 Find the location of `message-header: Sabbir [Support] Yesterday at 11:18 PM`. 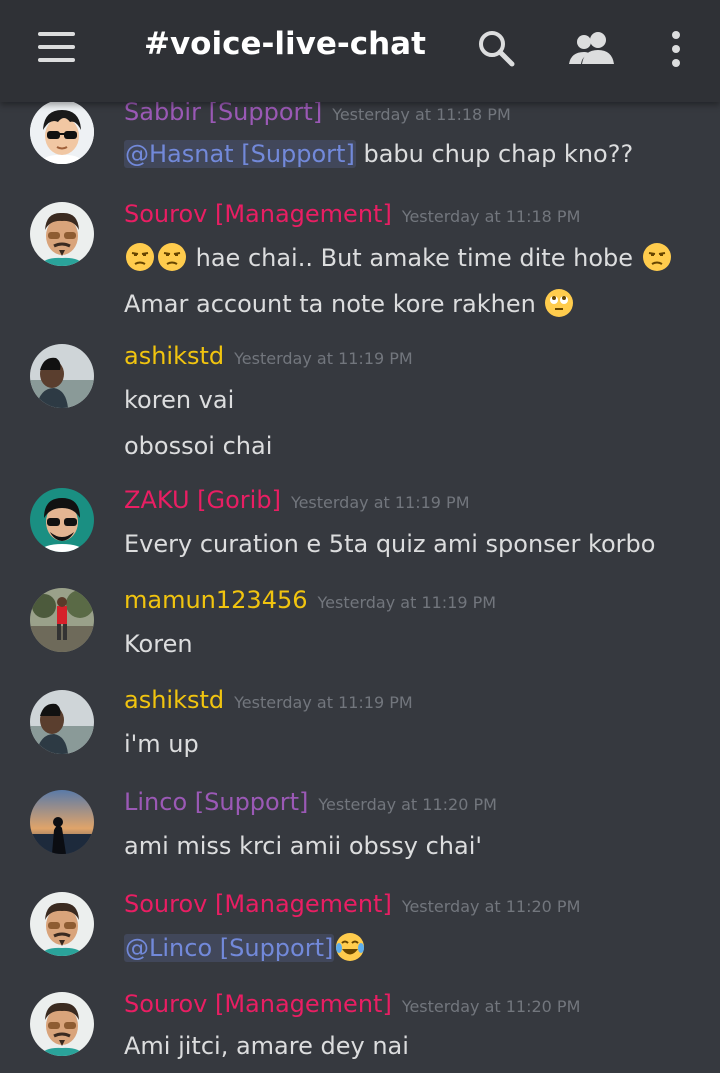

message-header: Sabbir [Support] Yesterday at 11:18 PM is located at coordinates (317, 112).